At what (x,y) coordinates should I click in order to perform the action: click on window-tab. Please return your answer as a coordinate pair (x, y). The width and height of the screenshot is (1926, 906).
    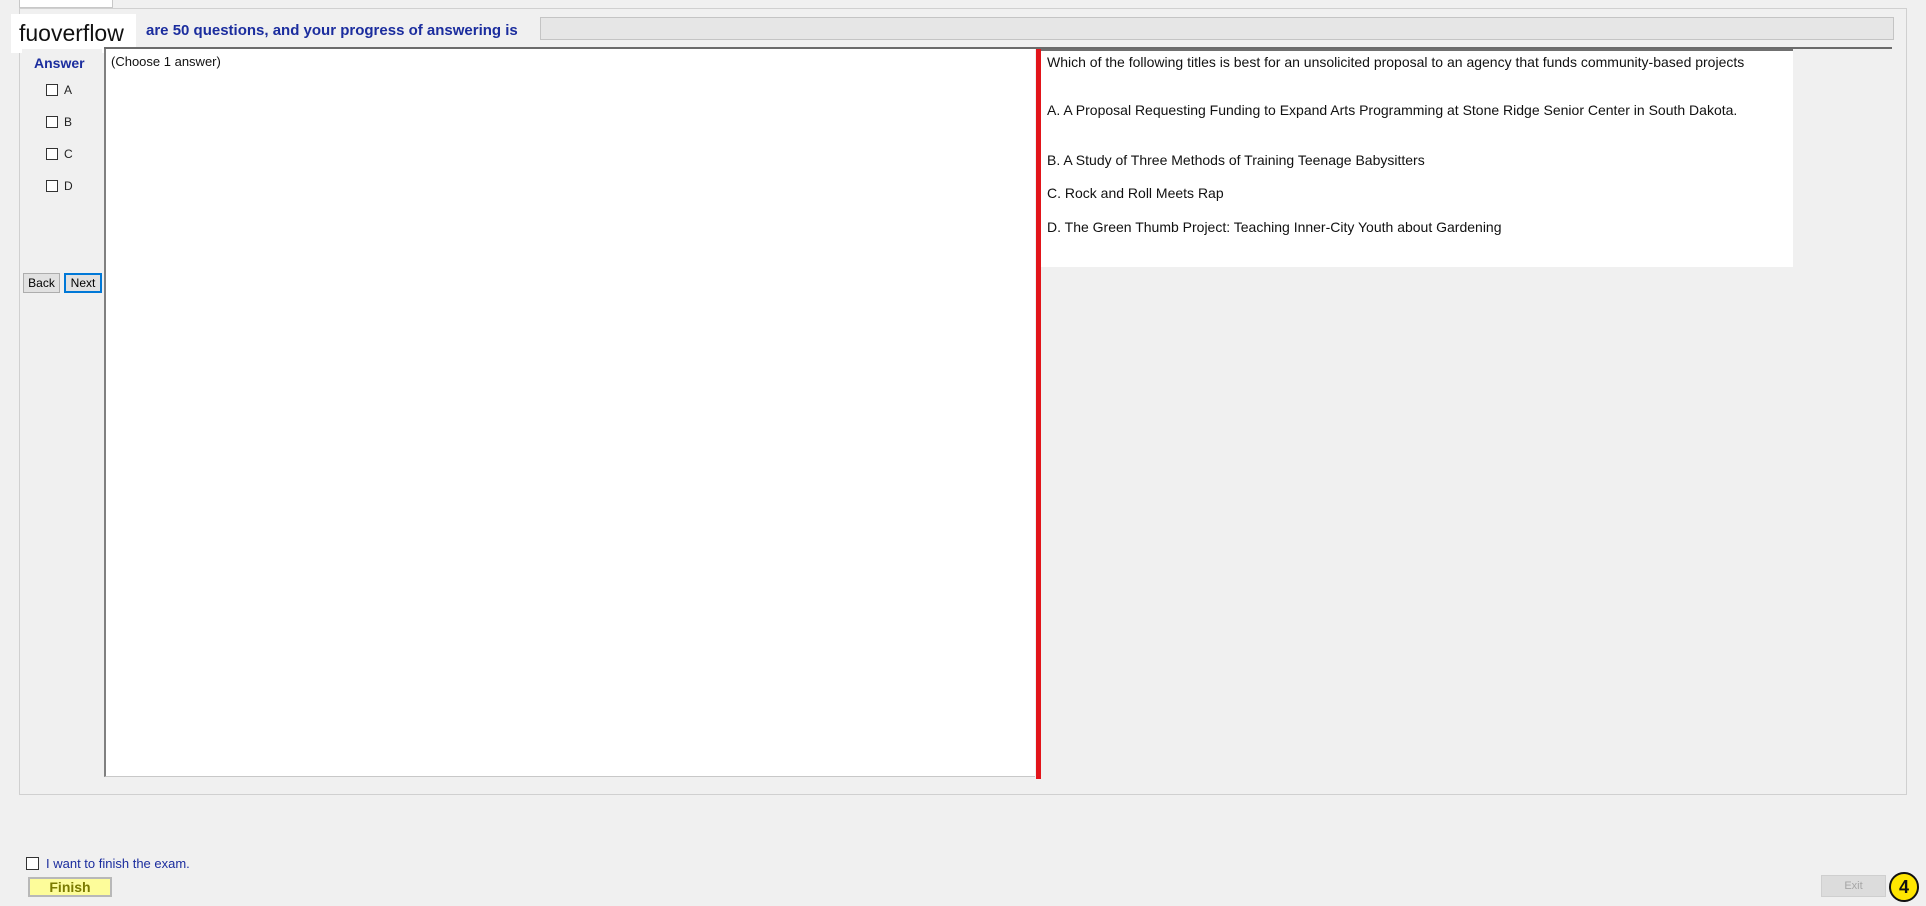
    Looking at the image, I should click on (66, 4).